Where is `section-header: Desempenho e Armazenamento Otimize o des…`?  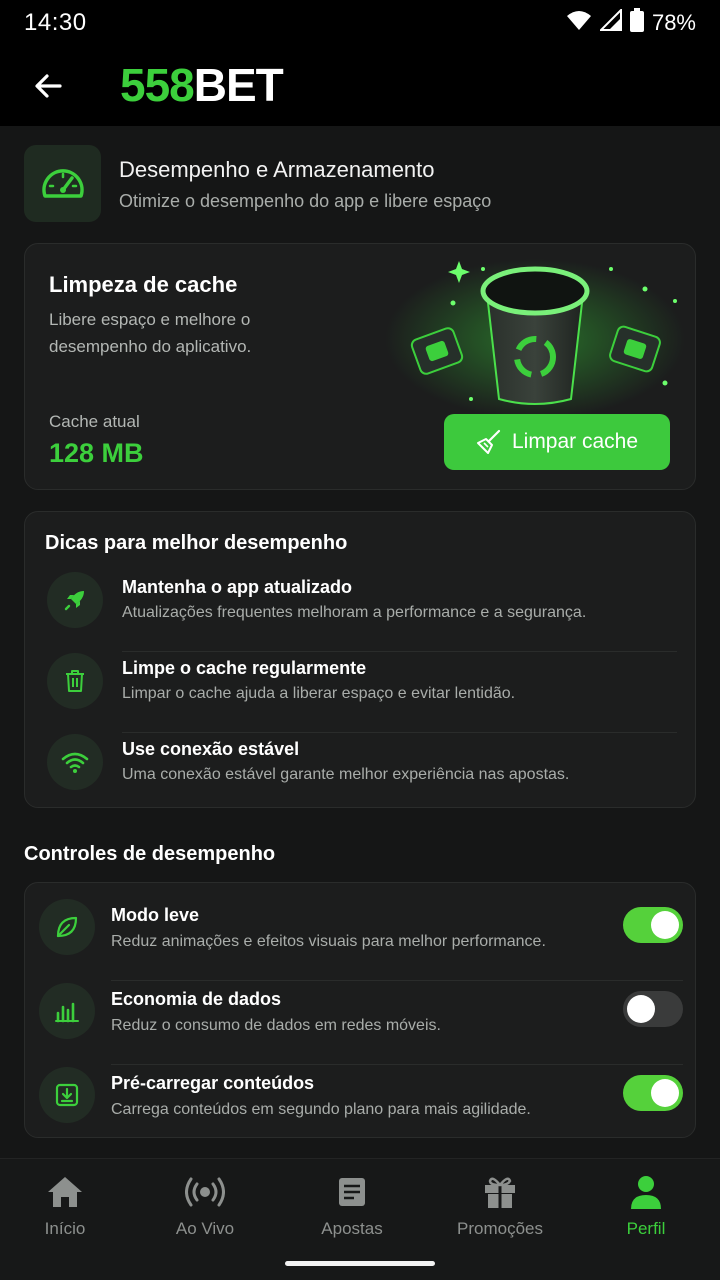 section-header: Desempenho e Armazenamento Otimize o des… is located at coordinates (360, 184).